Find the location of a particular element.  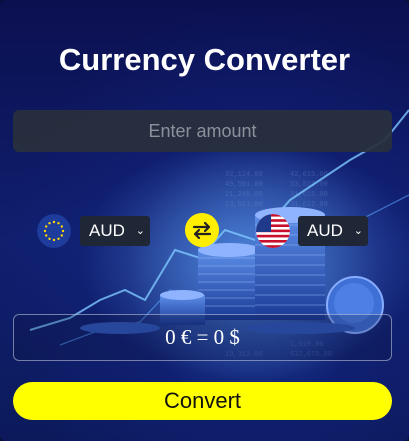

from-currency-value: AUD is located at coordinates (107, 230).